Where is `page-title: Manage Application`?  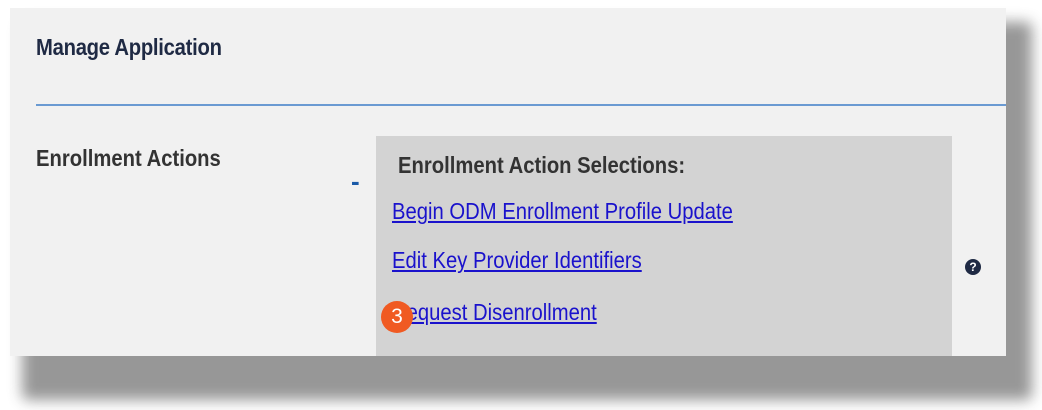 page-title: Manage Application is located at coordinates (129, 47).